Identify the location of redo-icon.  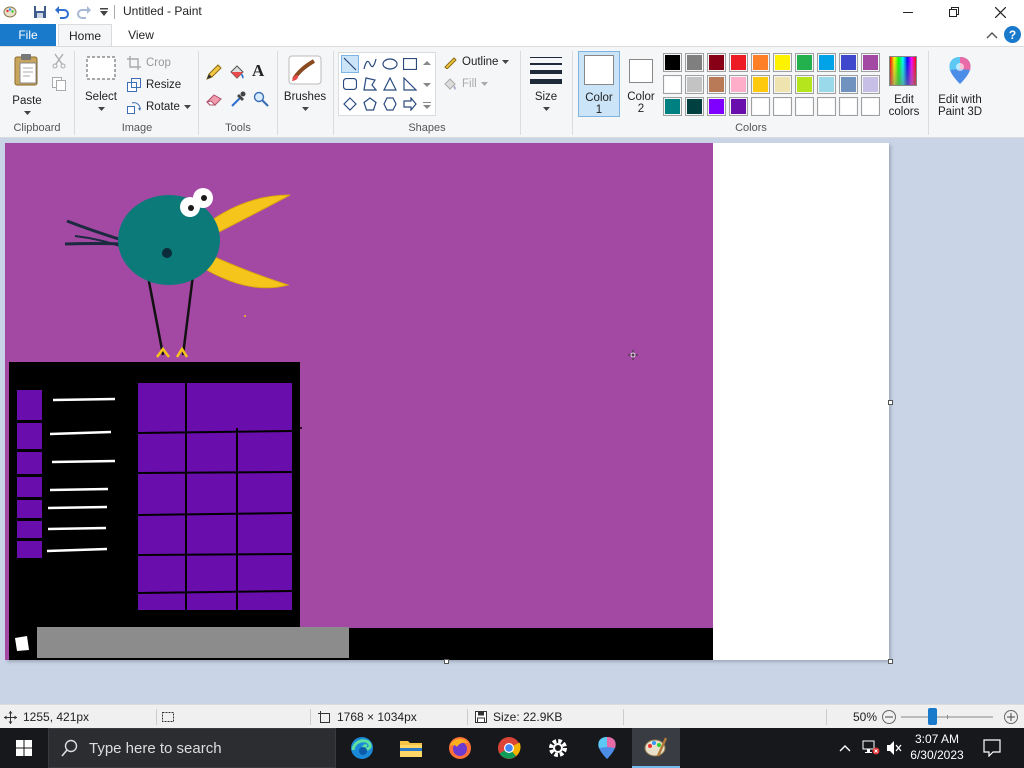
(84, 12).